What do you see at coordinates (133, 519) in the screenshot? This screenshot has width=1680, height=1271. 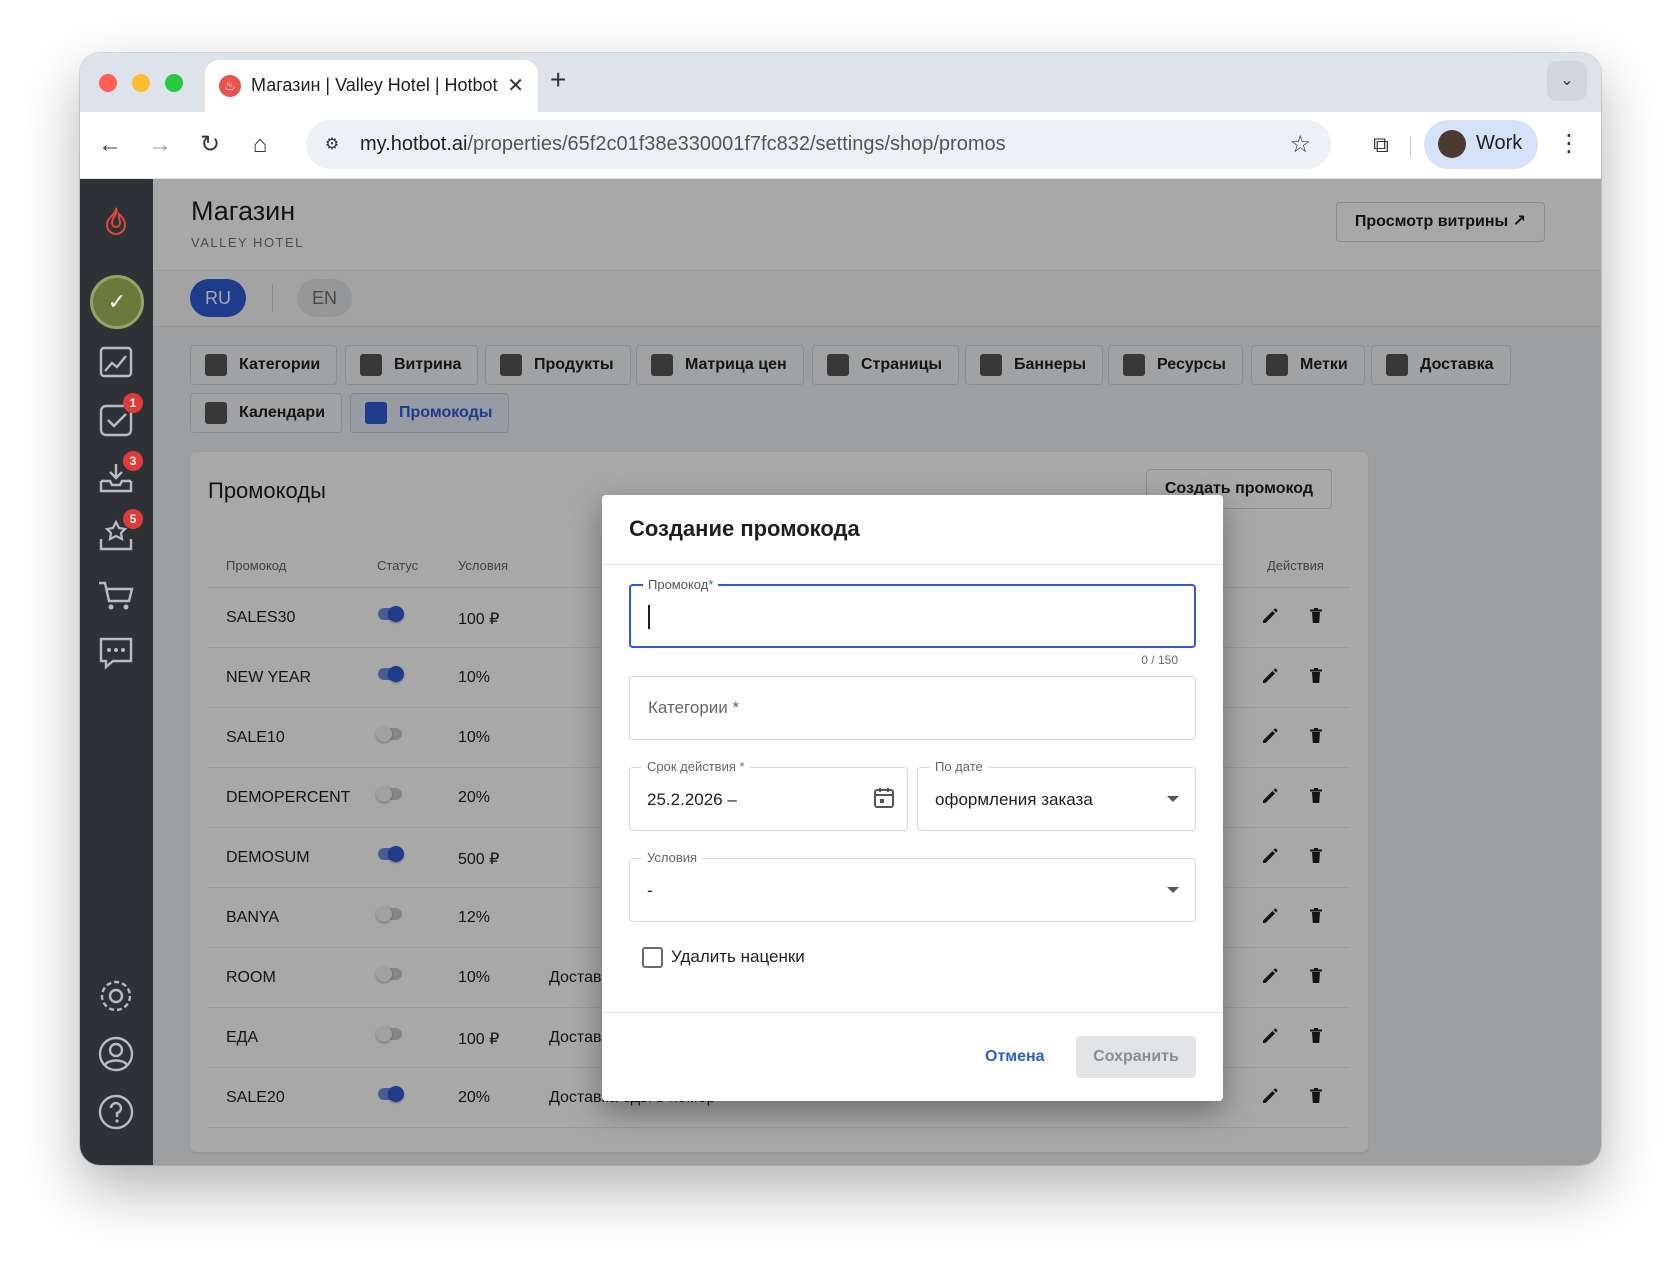 I see `reviews-badge: 5` at bounding box center [133, 519].